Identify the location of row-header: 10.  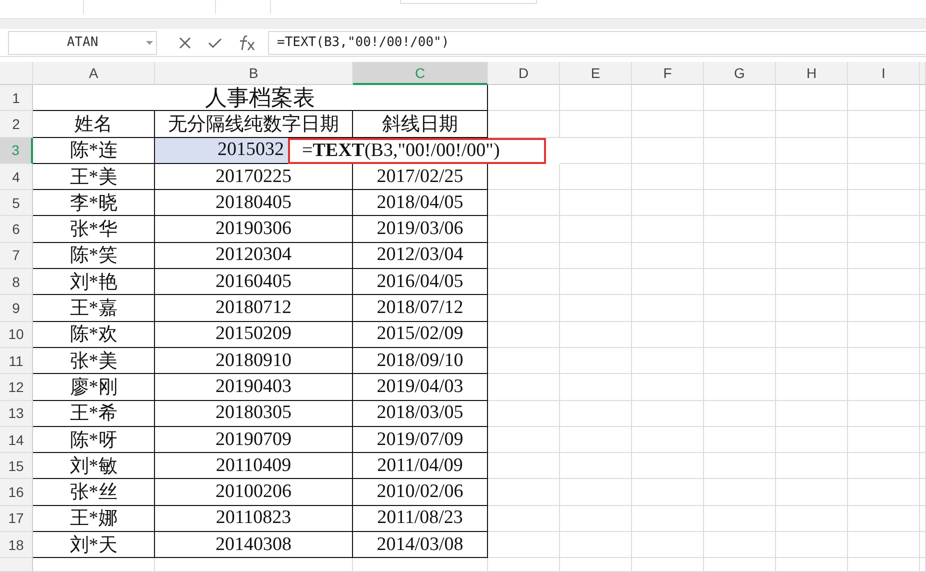
(16, 335).